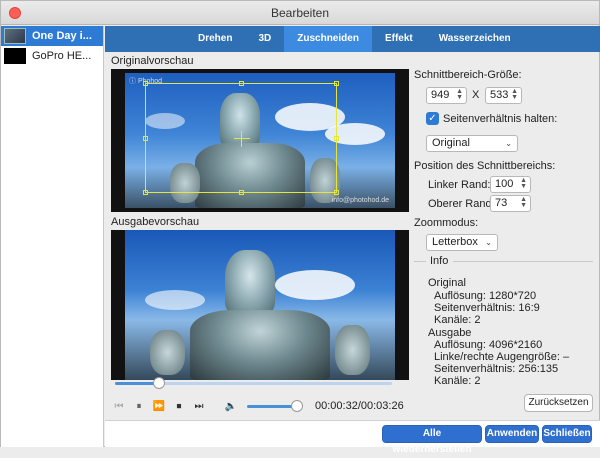  I want to click on playback-progress-bar, so click(253, 383).